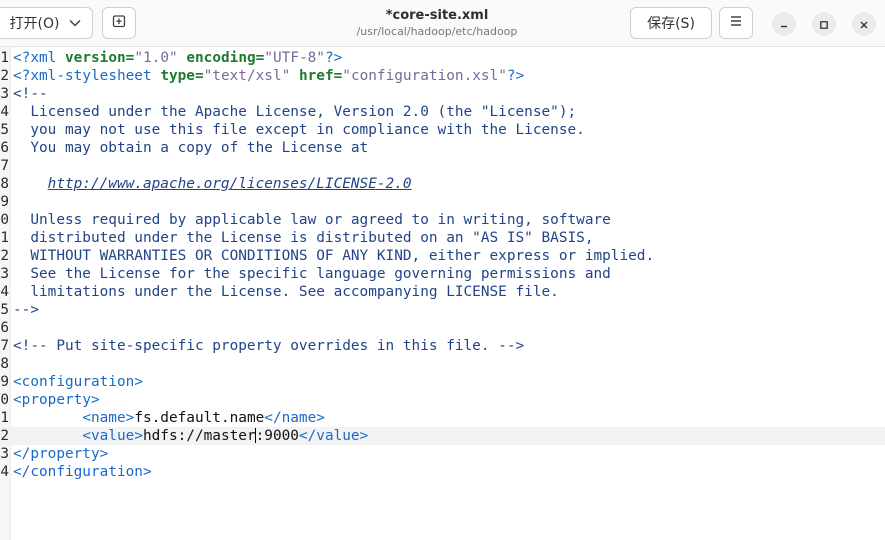  What do you see at coordinates (4, 148) in the screenshot?
I see `line-number: 6` at bounding box center [4, 148].